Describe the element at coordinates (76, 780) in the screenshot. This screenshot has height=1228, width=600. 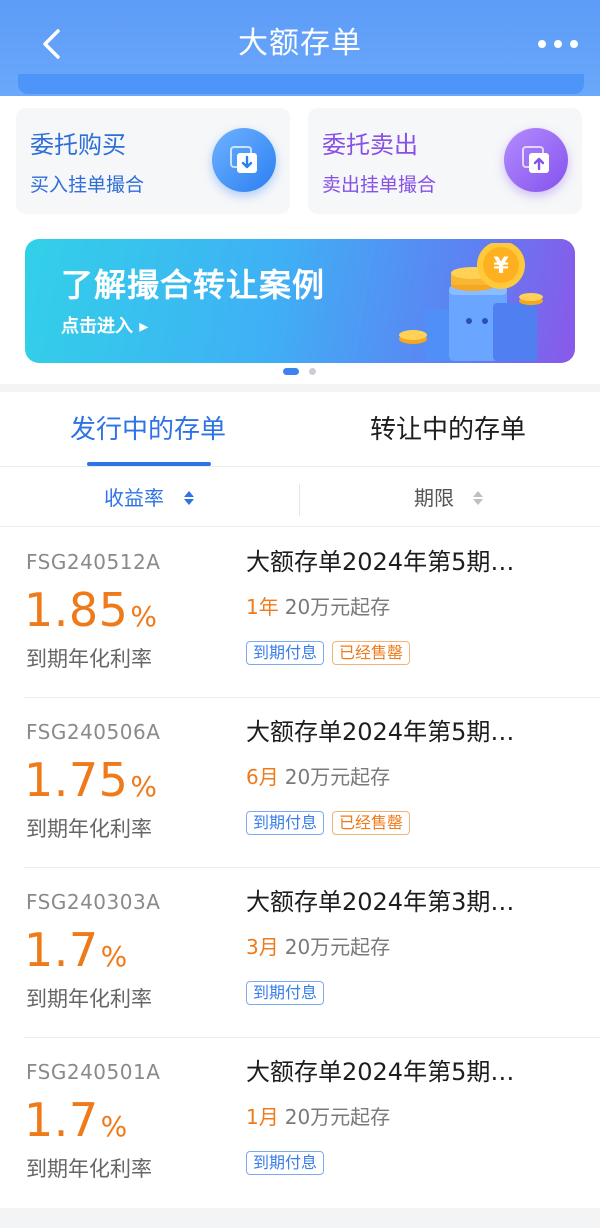
I see `rate-value: 1.75` at that location.